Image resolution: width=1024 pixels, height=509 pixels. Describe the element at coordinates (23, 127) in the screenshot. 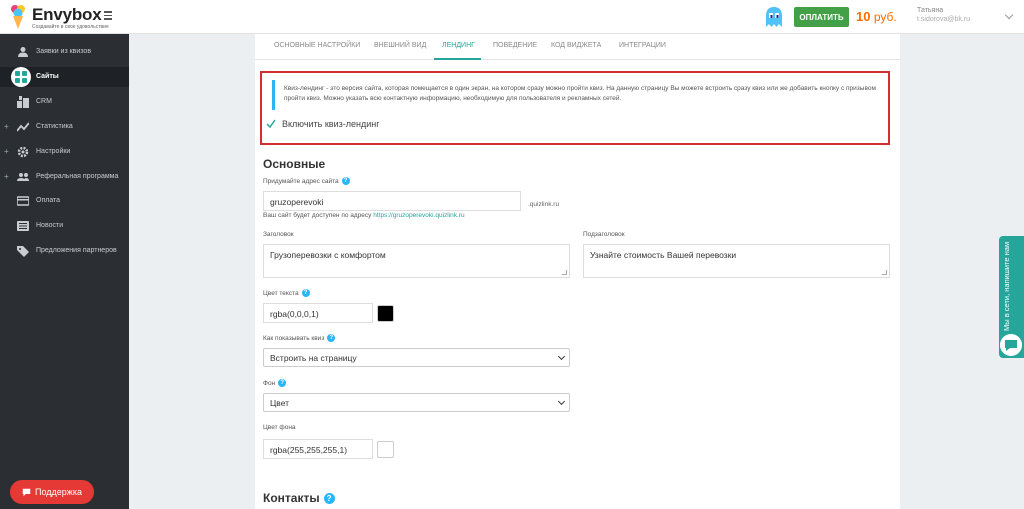

I see `trend-icon` at that location.